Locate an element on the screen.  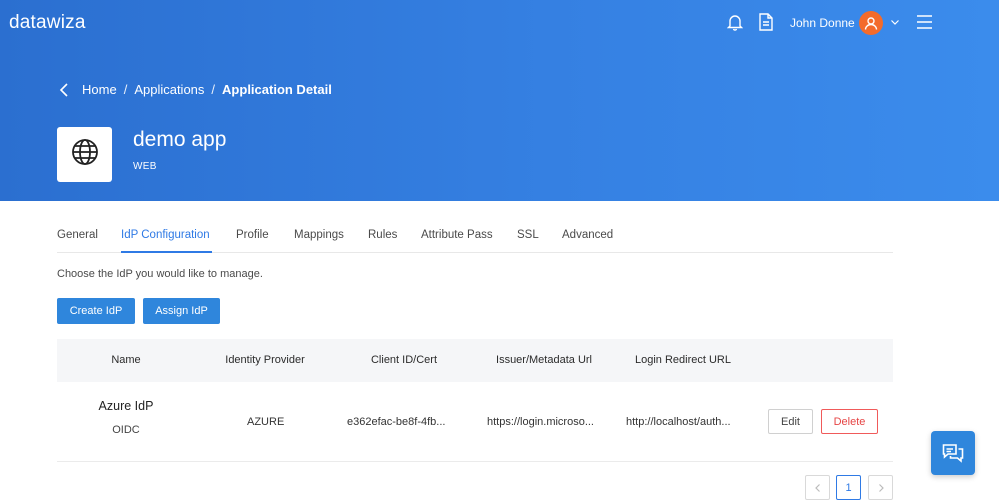
breadcrumb-applications: Applications is located at coordinates (169, 89).